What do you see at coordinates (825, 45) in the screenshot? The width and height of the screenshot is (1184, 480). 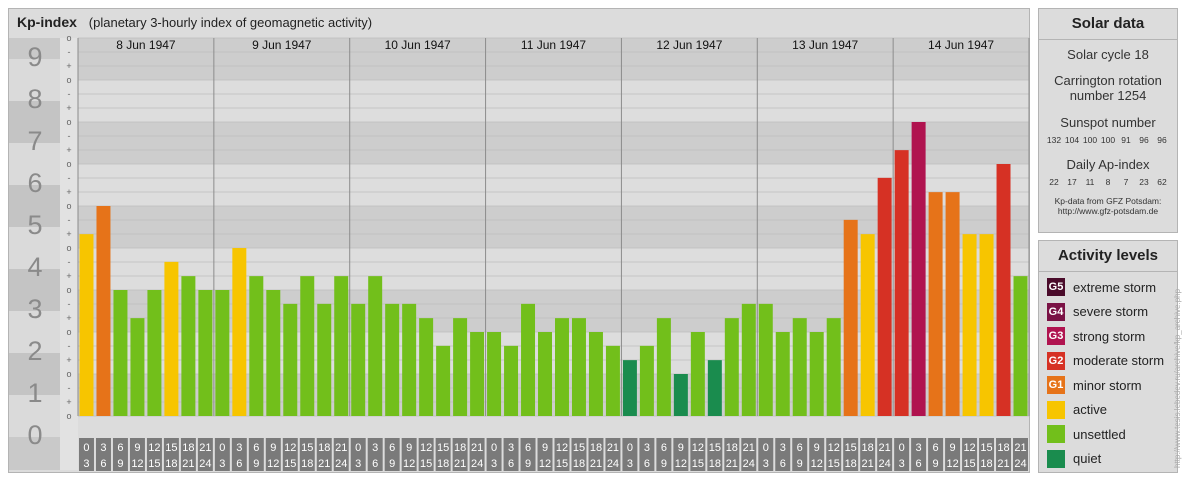 I see `day-label: 13 Jun 1947` at bounding box center [825, 45].